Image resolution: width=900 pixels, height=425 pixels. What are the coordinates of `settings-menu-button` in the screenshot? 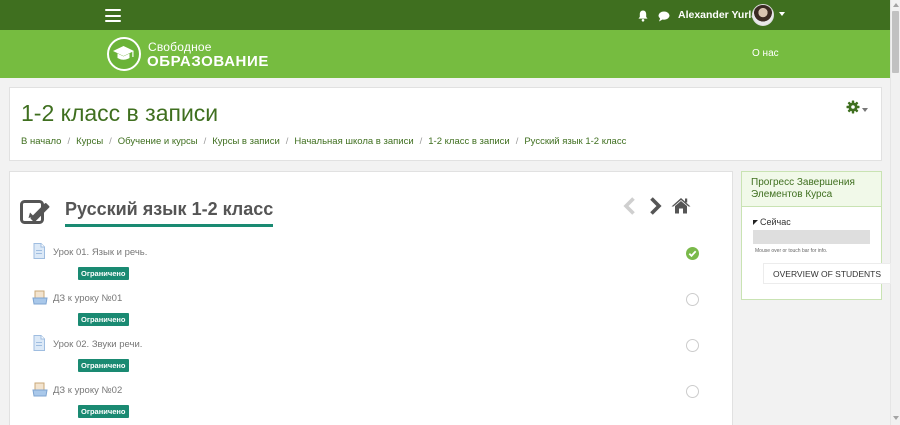 It's located at (857, 109).